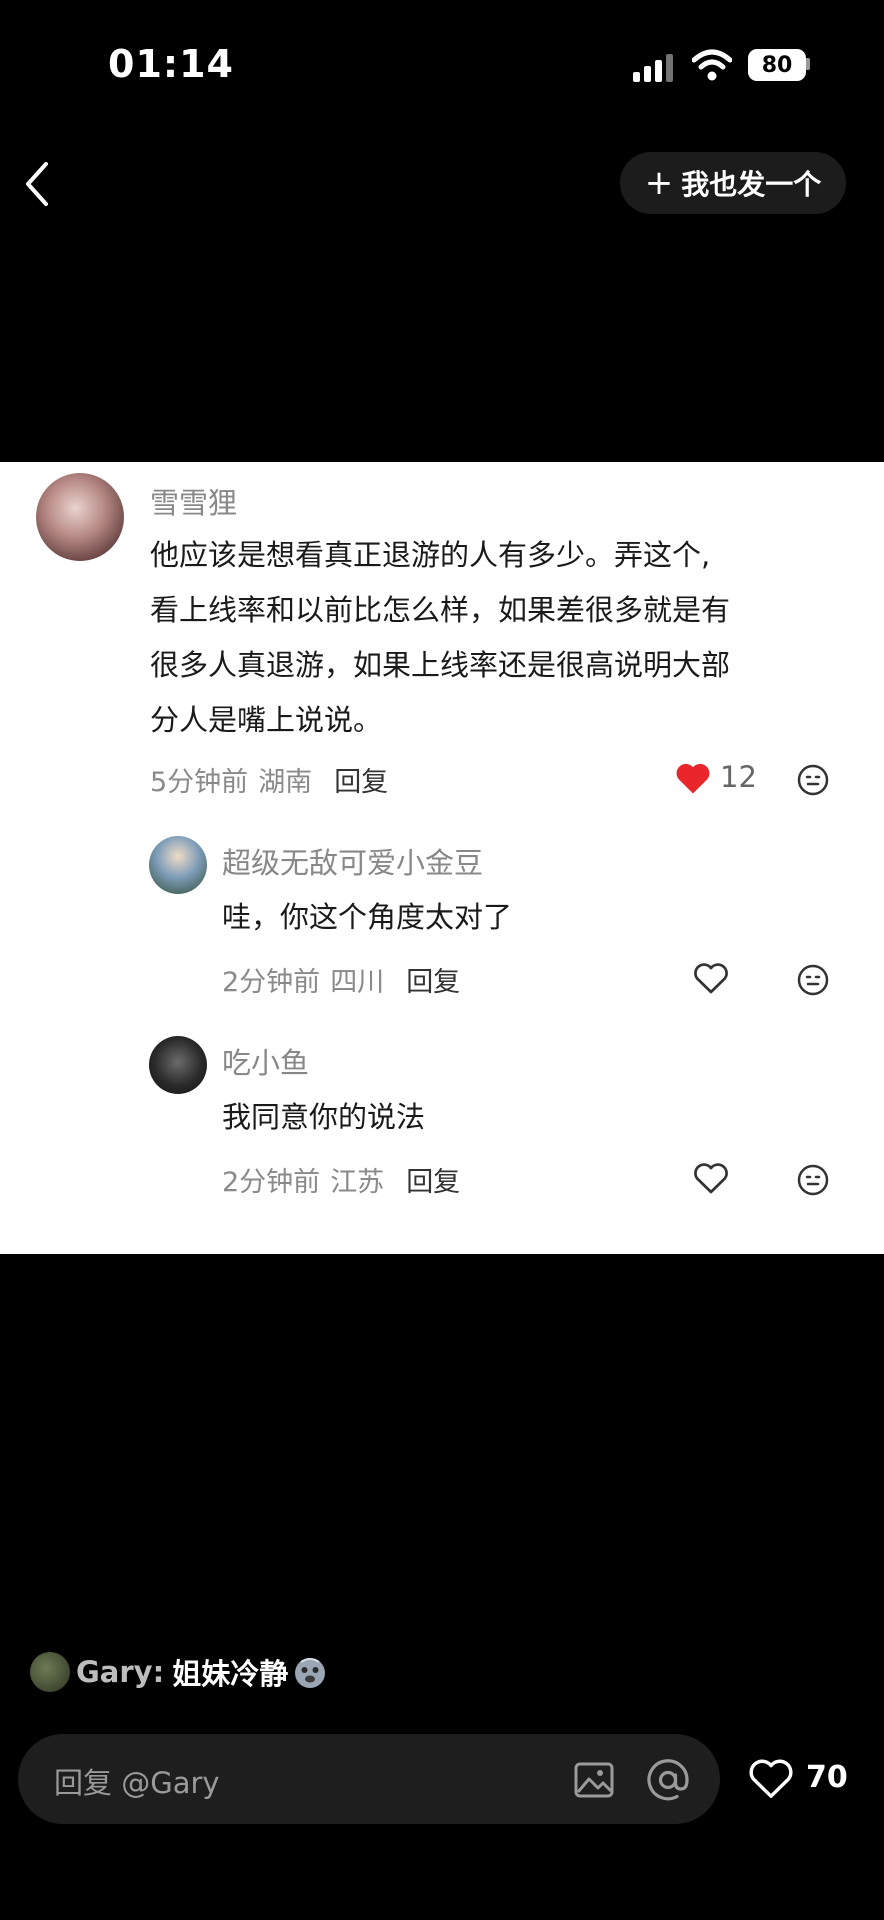 The height and width of the screenshot is (1920, 884). Describe the element at coordinates (357, 982) in the screenshot. I see `reply-location: 四川` at that location.